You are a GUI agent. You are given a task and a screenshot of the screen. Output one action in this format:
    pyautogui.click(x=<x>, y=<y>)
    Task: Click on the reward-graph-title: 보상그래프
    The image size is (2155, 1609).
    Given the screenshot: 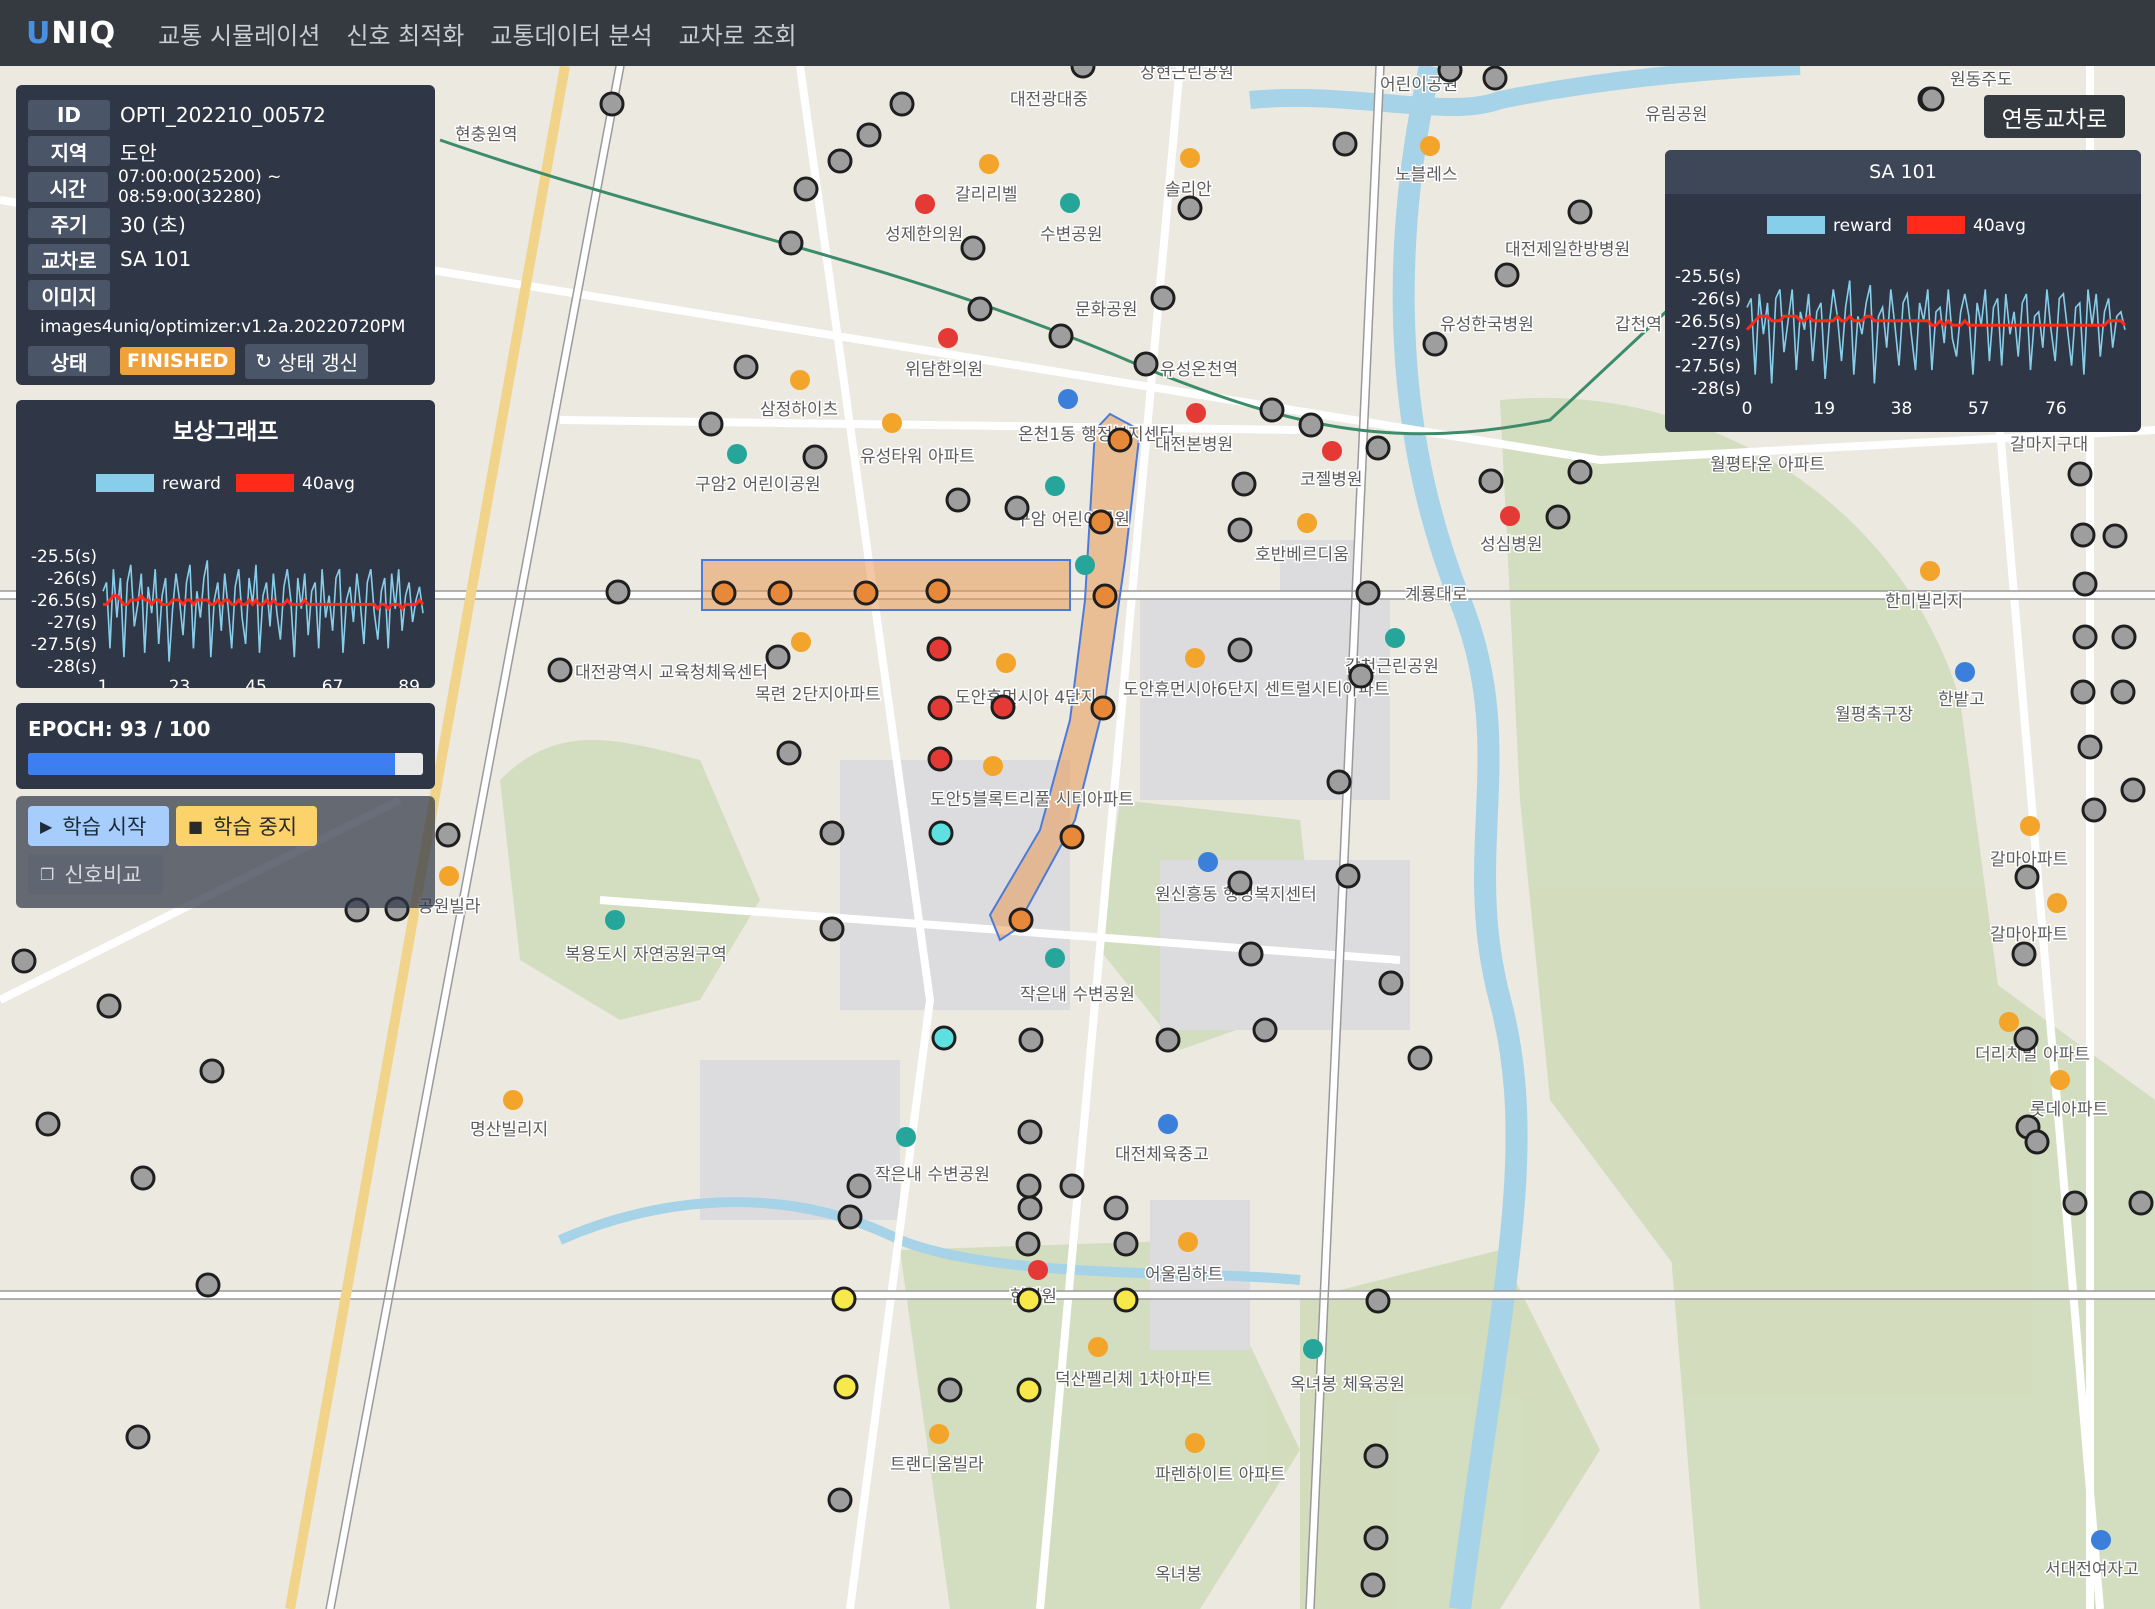 What is the action you would take?
    pyautogui.click(x=225, y=432)
    